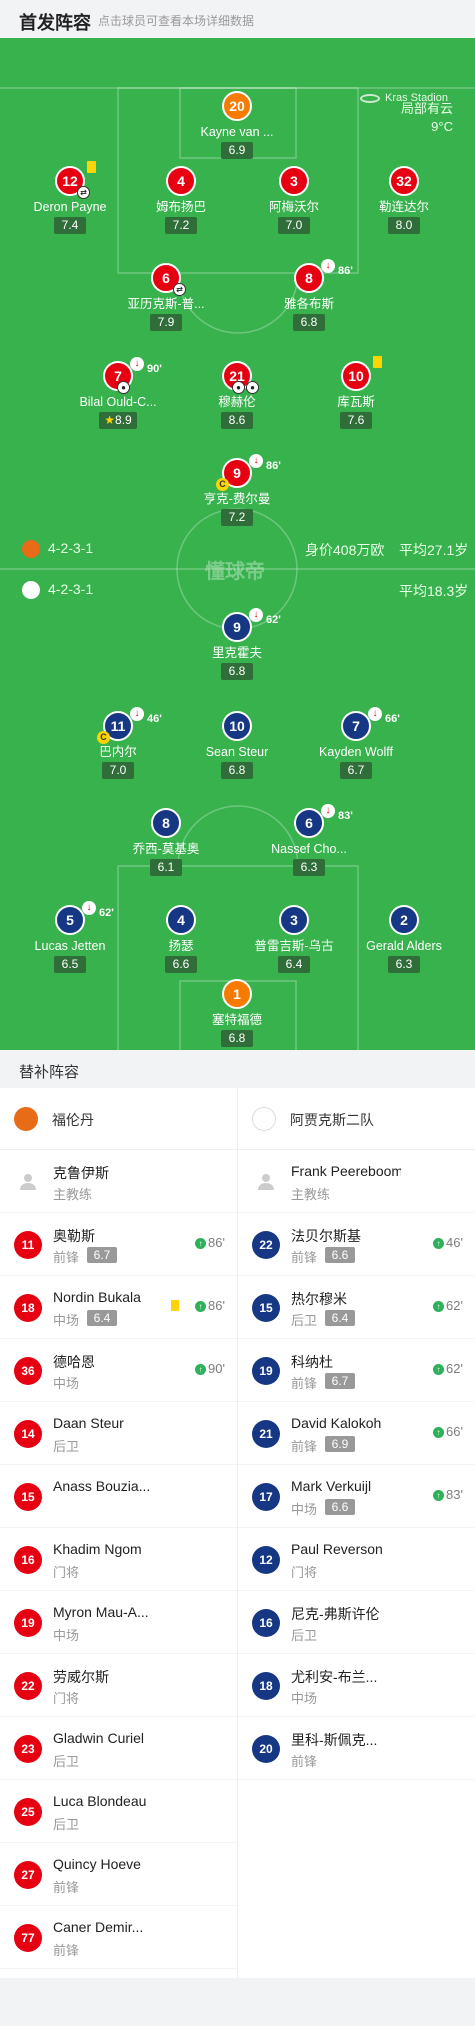  What do you see at coordinates (118, 1874) in the screenshot?
I see `home-sub-item: 27 Quincy Hoeve 前锋` at bounding box center [118, 1874].